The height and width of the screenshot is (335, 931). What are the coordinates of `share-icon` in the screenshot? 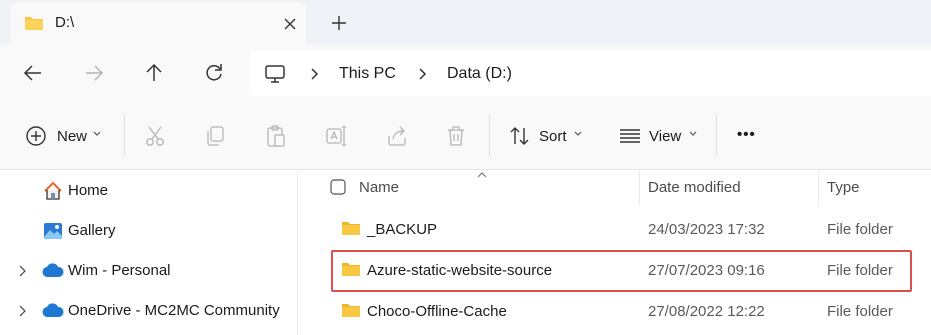 It's located at (397, 136).